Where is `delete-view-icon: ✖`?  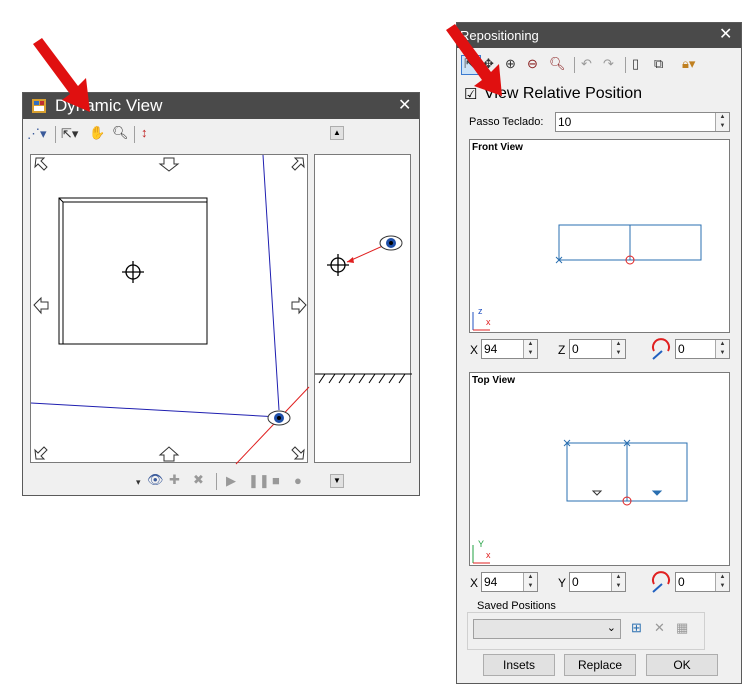
delete-view-icon: ✖ is located at coordinates (198, 480).